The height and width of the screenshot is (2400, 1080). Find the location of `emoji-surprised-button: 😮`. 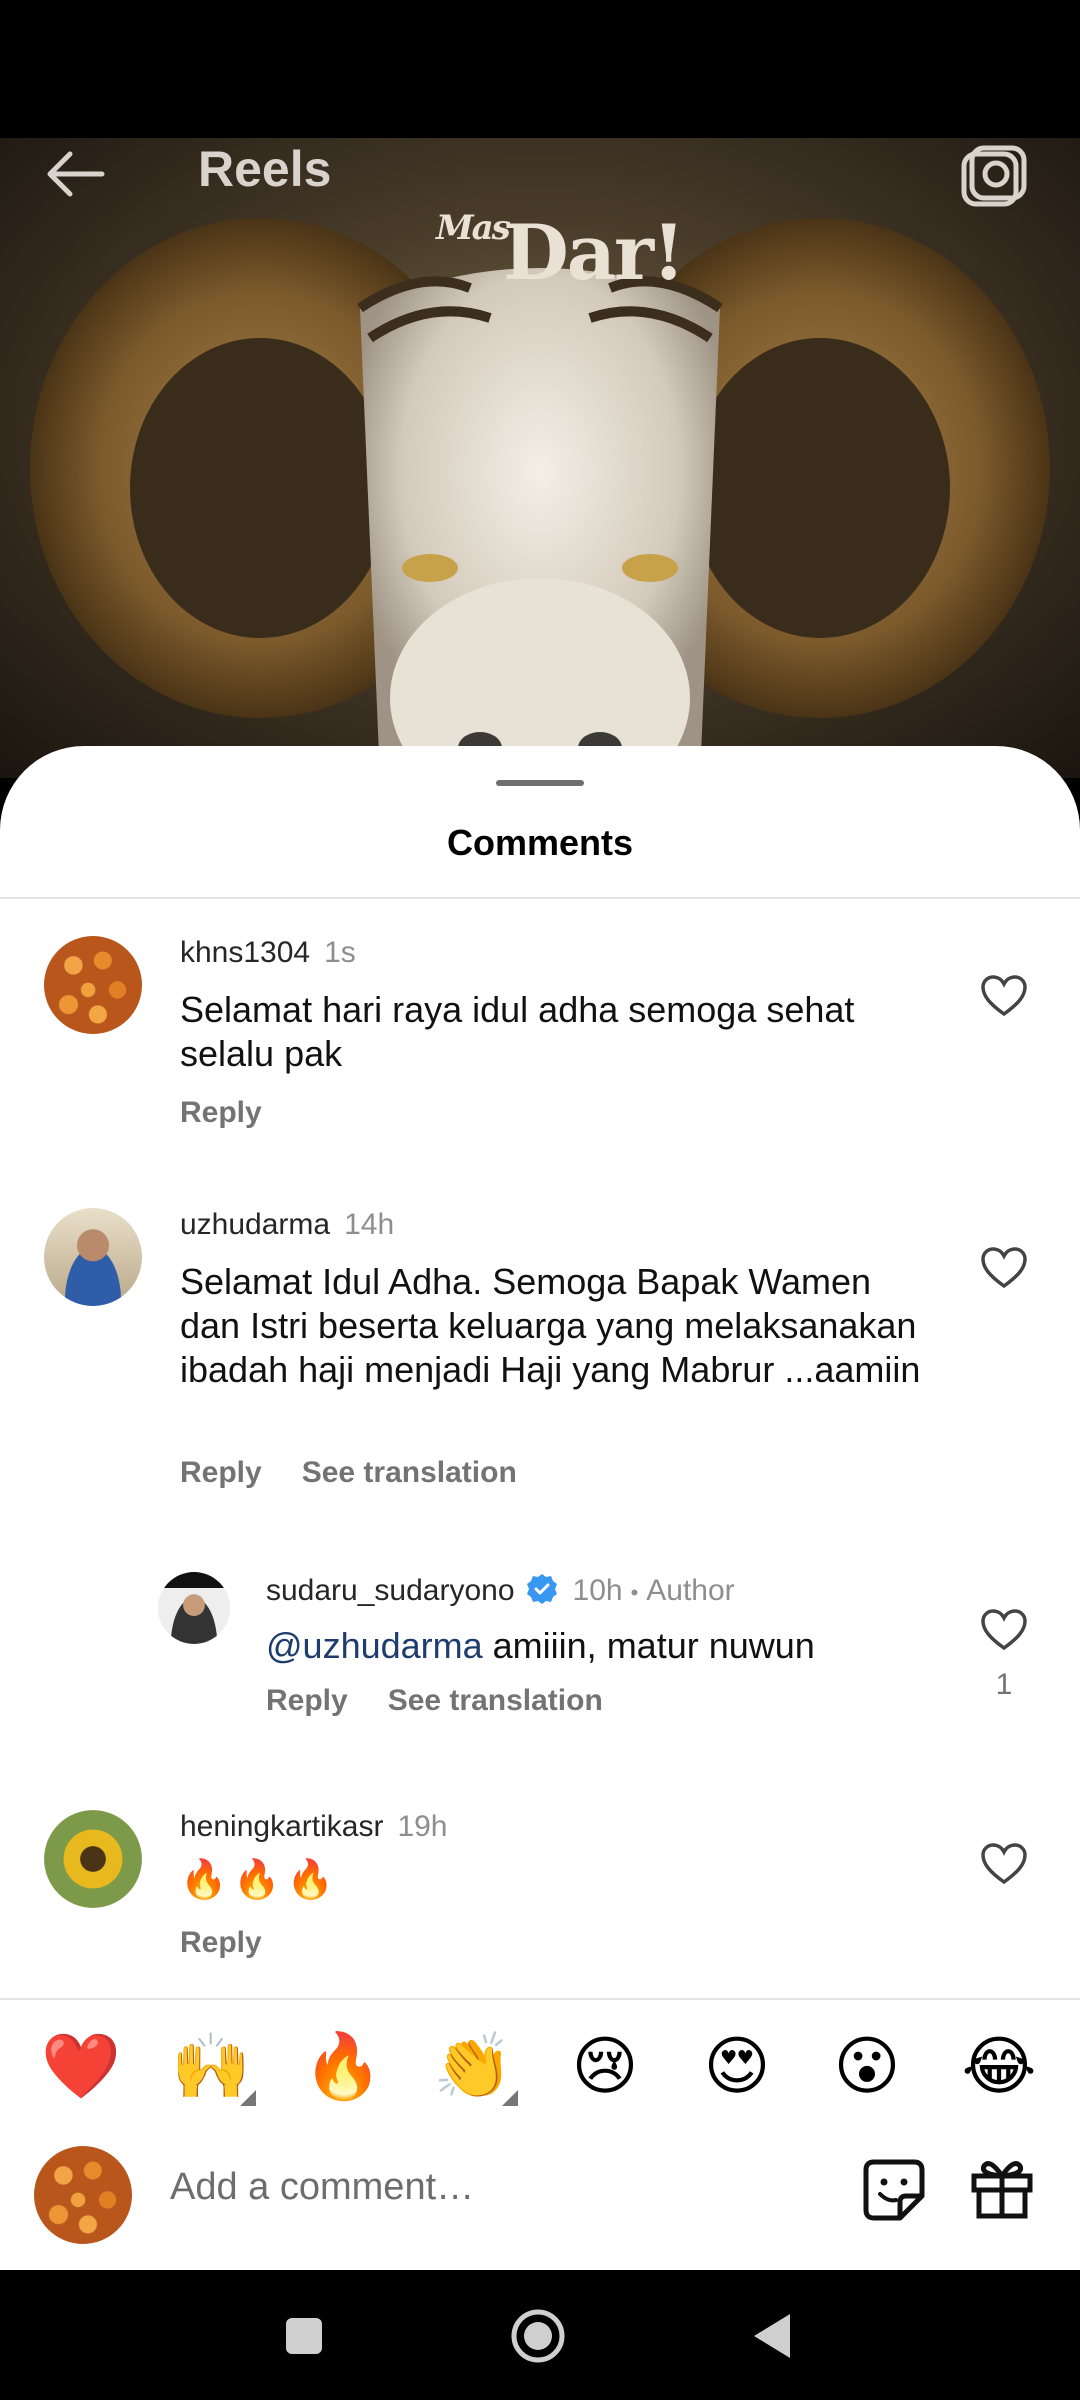

emoji-surprised-button: 😮 is located at coordinates (867, 2066).